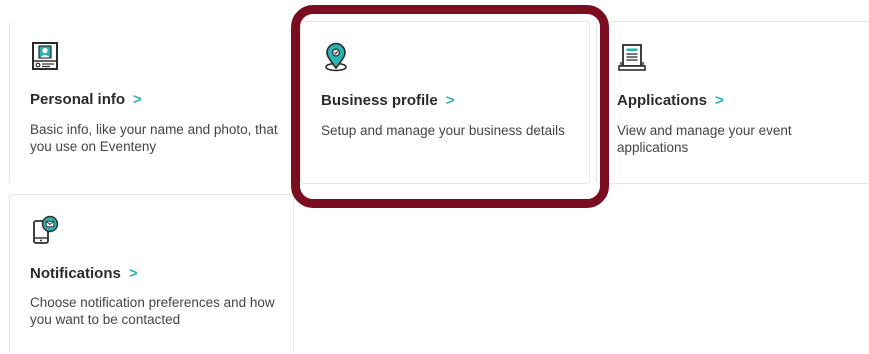 This screenshot has width=869, height=354. I want to click on phone-message-icon, so click(46, 229).